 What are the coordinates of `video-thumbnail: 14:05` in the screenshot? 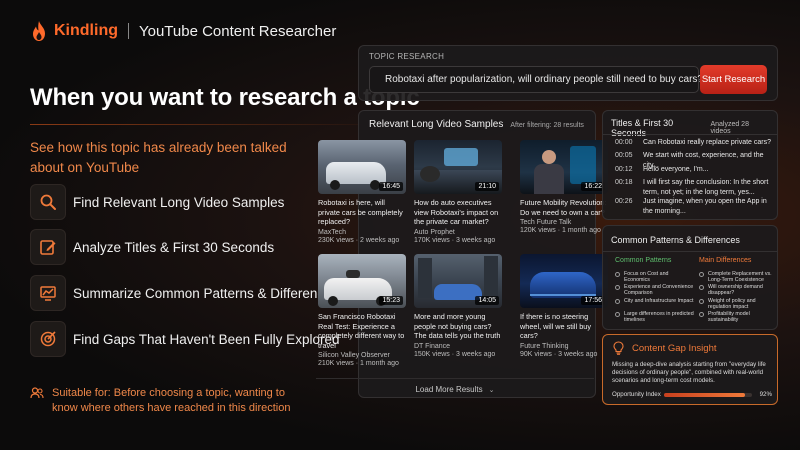 It's located at (458, 281).